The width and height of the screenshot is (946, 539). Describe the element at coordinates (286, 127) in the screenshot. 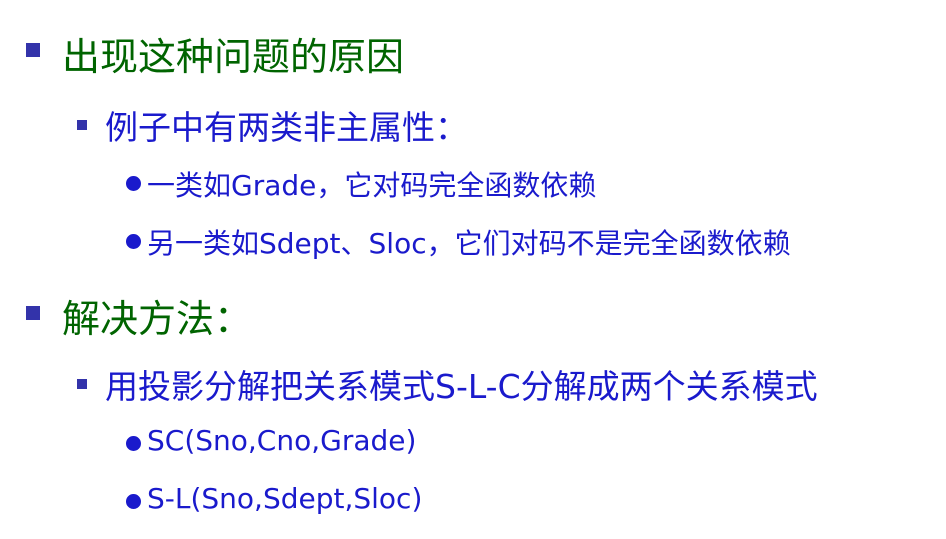

I see `subpoint-attributes: 例子中有两类非主属性：` at that location.